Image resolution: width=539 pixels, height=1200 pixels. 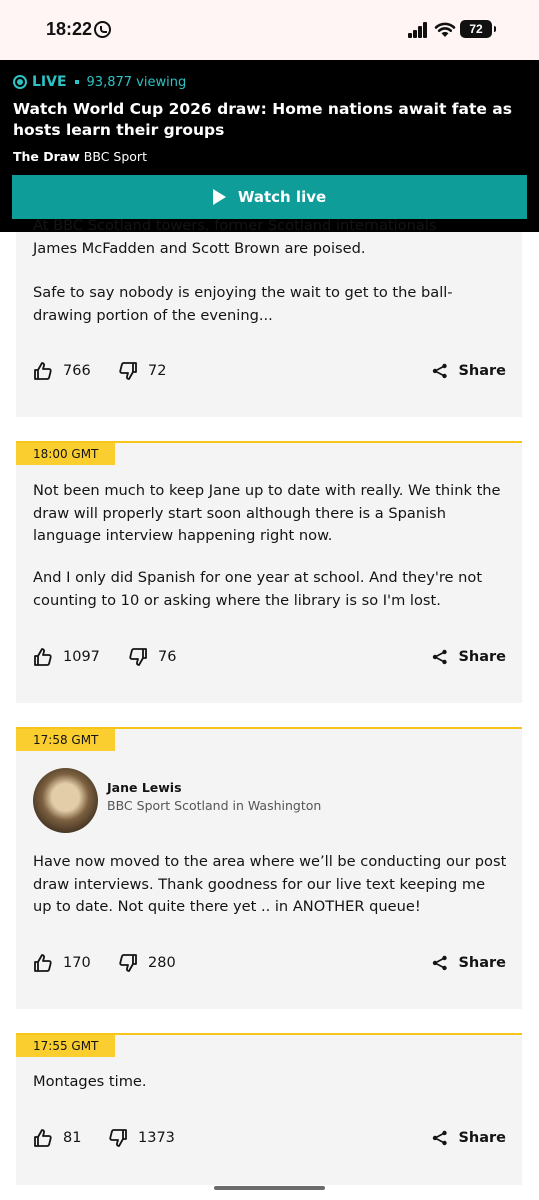 What do you see at coordinates (269, 657) in the screenshot?
I see `reactions-bar: 1097 76 Share` at bounding box center [269, 657].